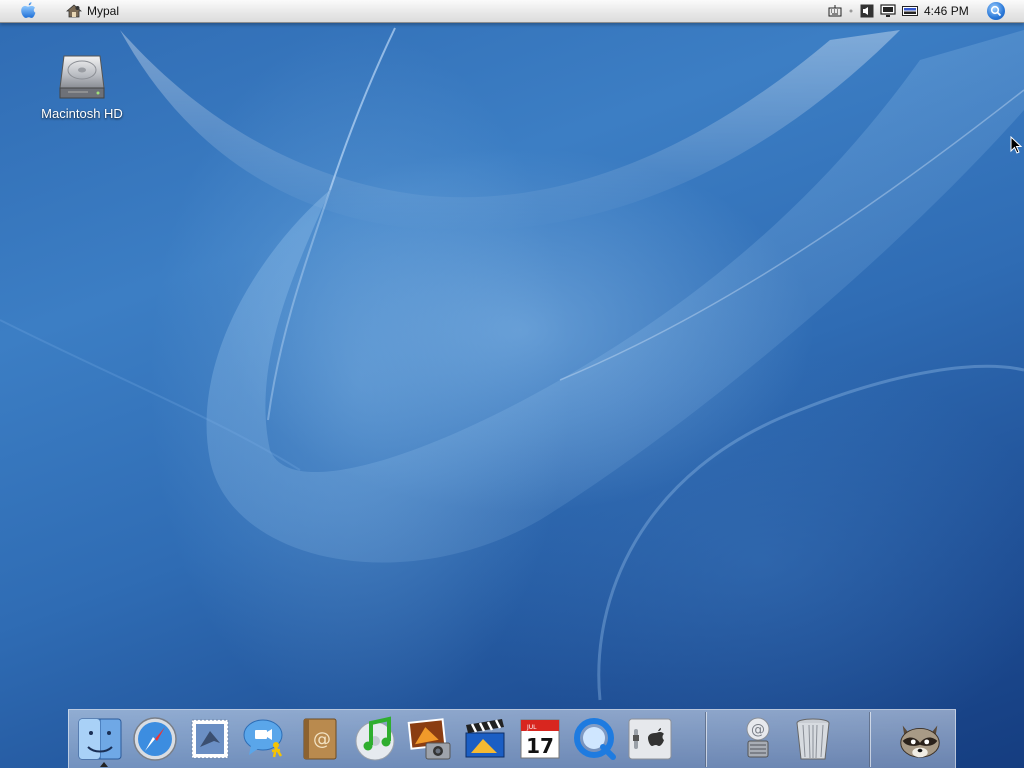 The image size is (1024, 768). I want to click on dock-item-finder, so click(100, 739).